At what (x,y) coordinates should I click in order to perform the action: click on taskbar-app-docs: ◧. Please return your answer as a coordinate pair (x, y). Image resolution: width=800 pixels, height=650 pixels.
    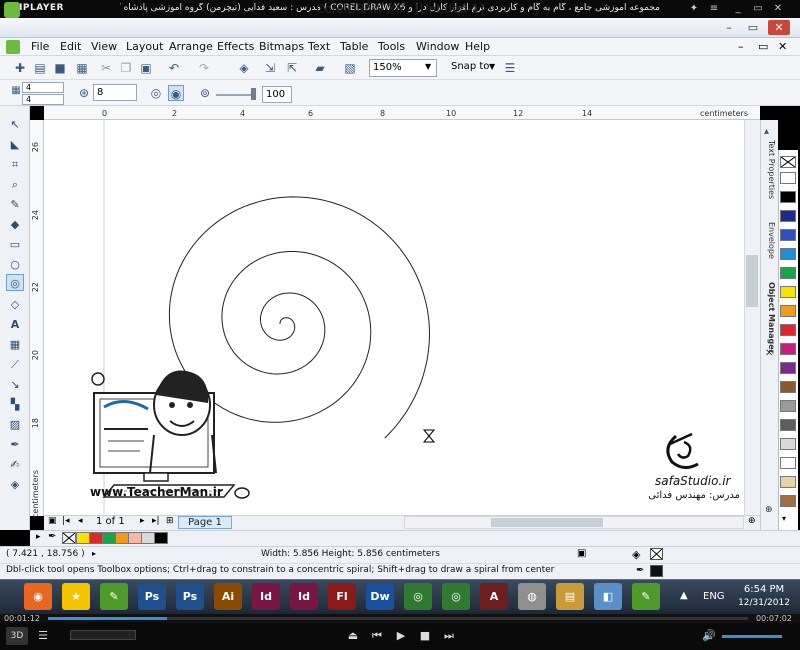
    Looking at the image, I should click on (608, 596).